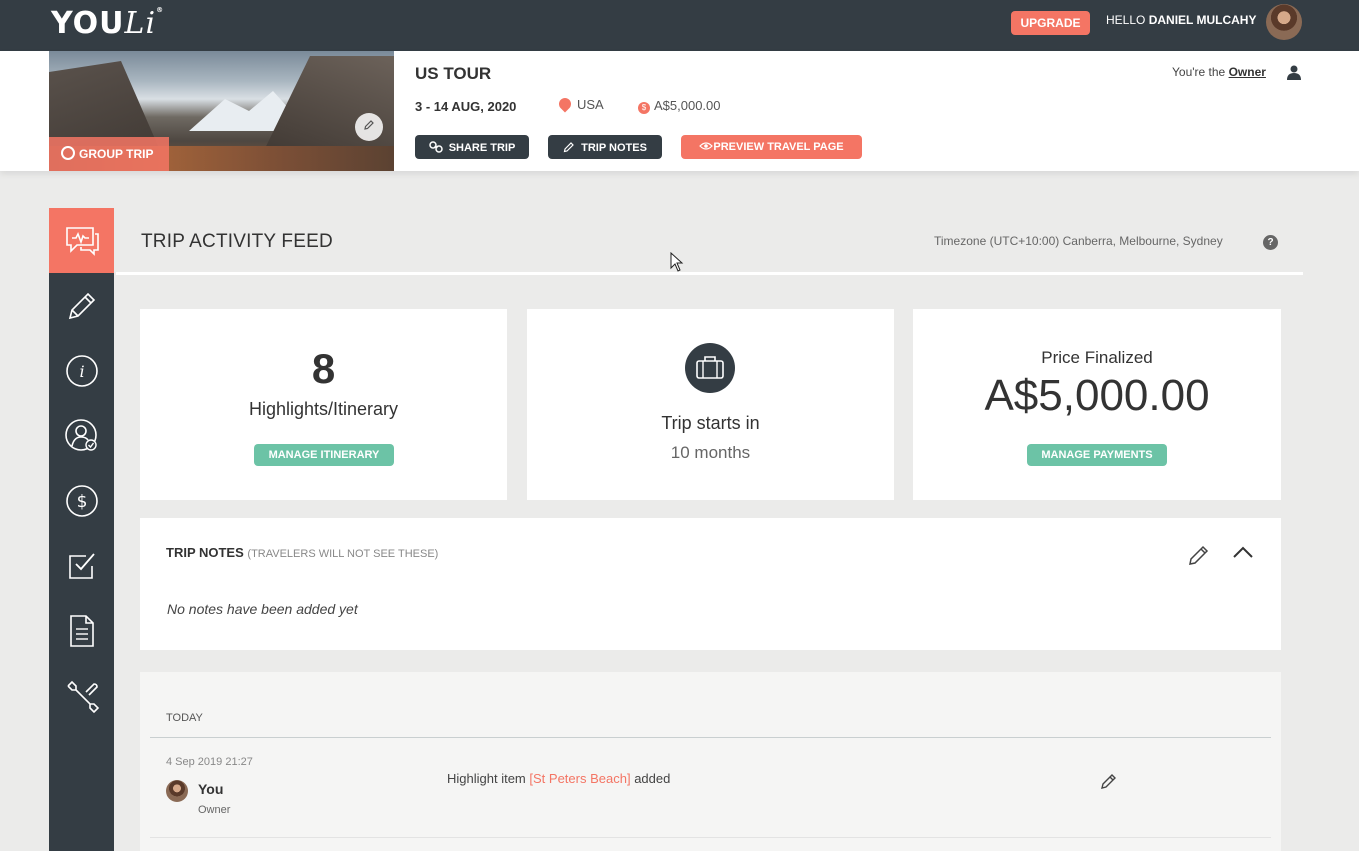 The height and width of the screenshot is (851, 1359). I want to click on dollar-icon: $, so click(81, 500).